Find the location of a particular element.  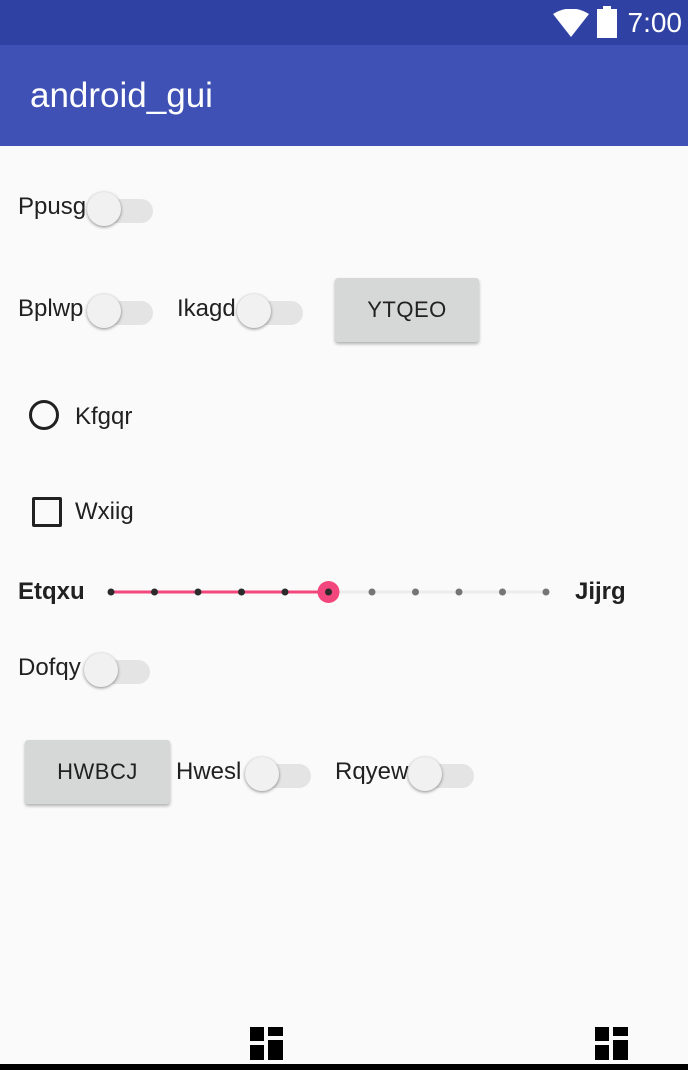

switch-bplwp is located at coordinates (120, 309).